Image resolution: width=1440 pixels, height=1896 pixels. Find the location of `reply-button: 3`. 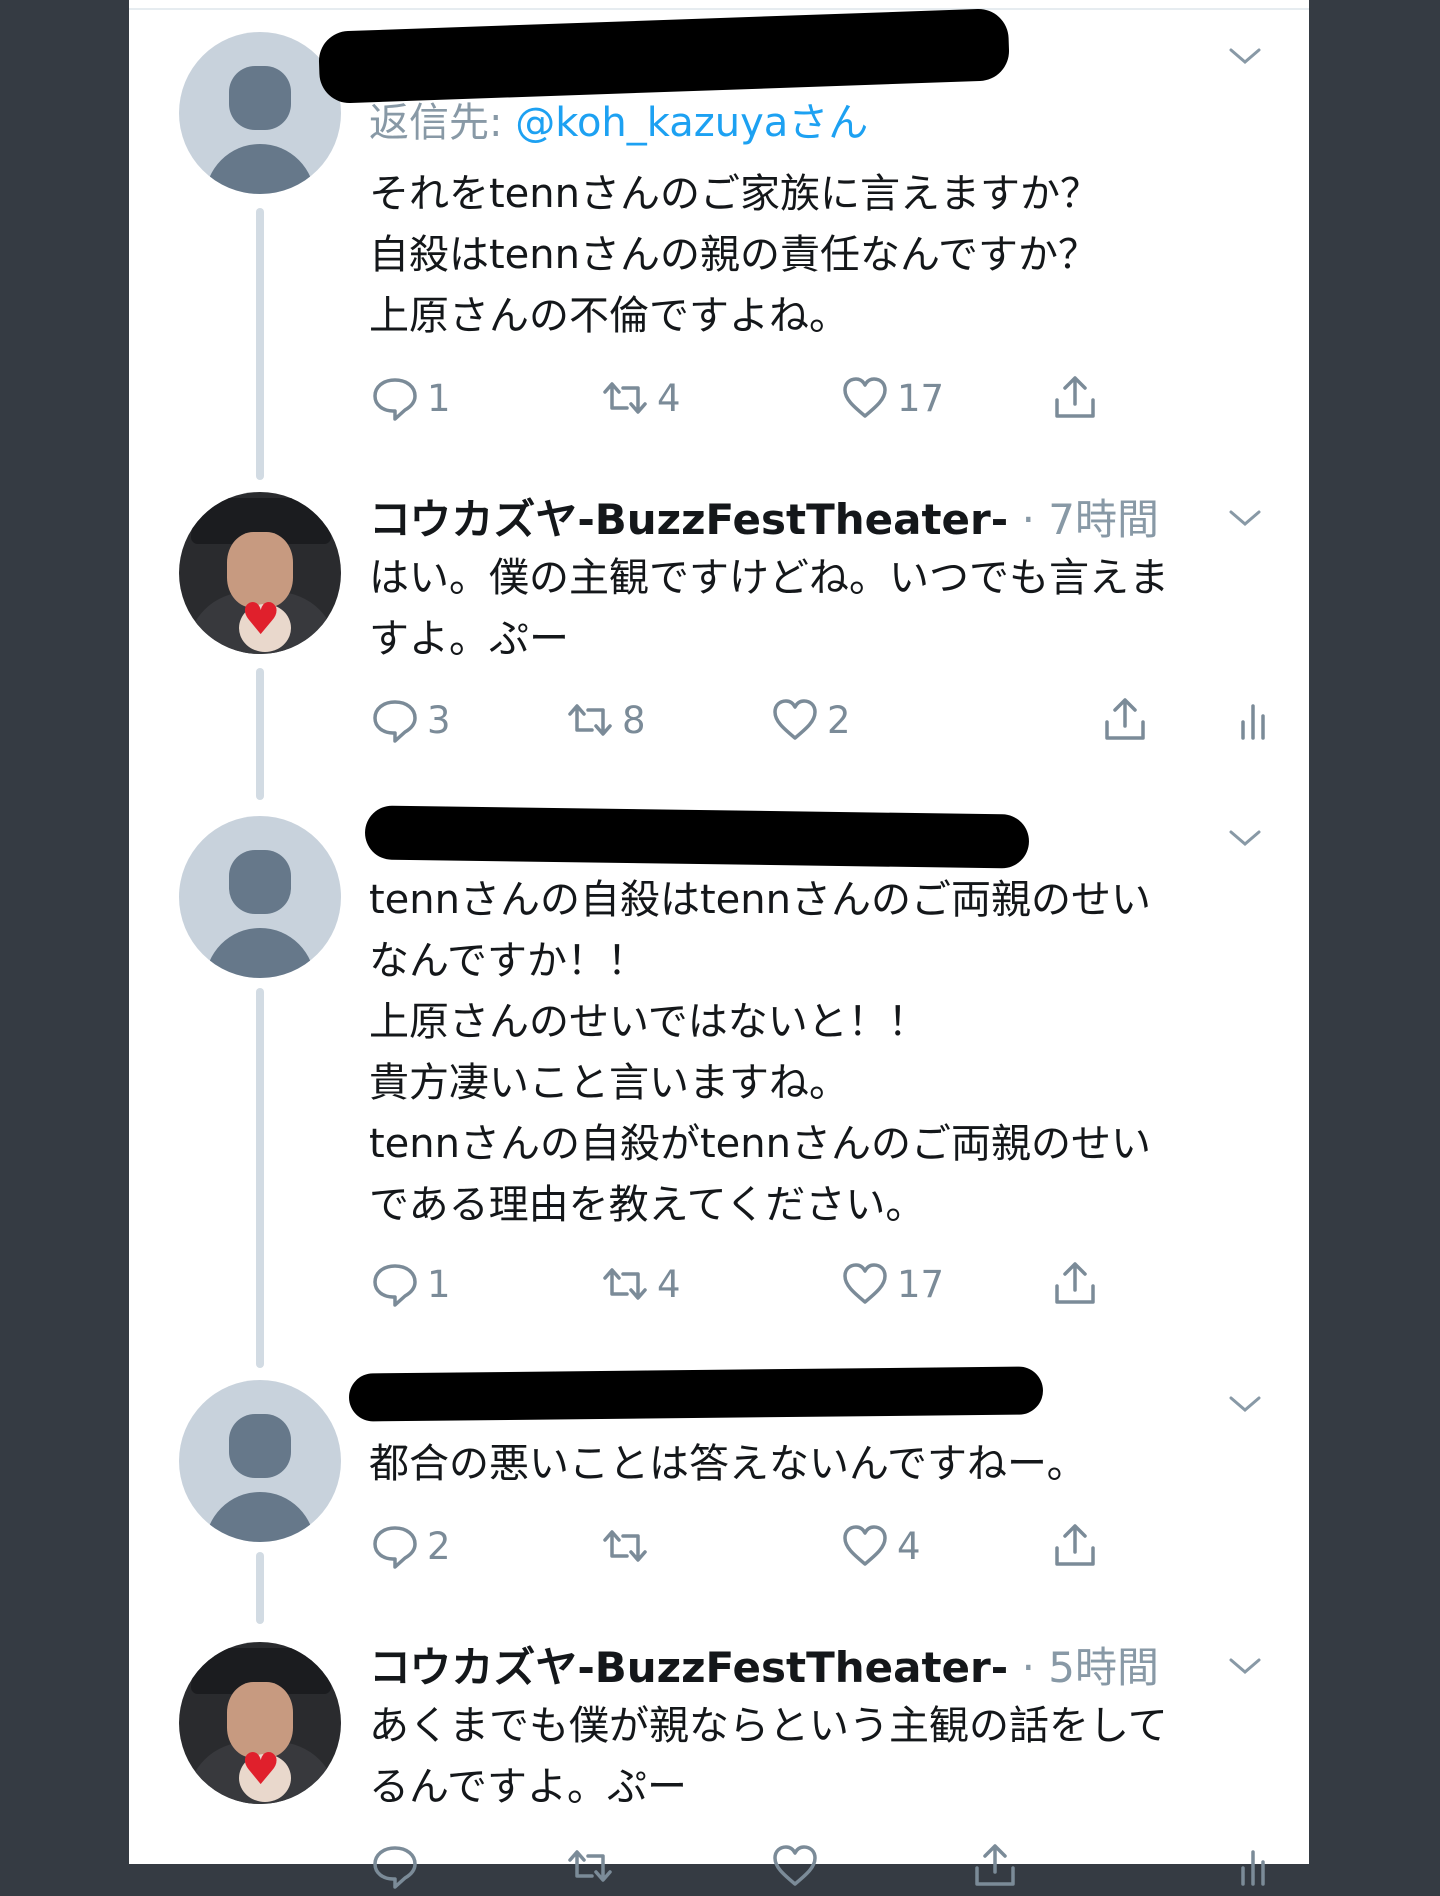

reply-button: 3 is located at coordinates (410, 720).